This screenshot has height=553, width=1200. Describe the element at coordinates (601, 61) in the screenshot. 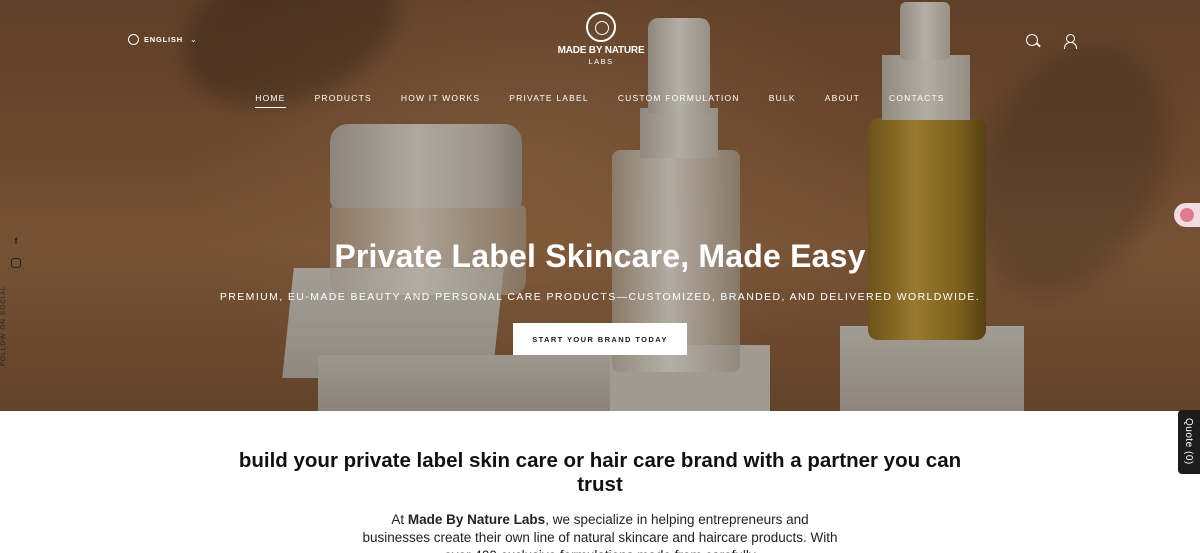

I see `logo-sub: LABS` at that location.